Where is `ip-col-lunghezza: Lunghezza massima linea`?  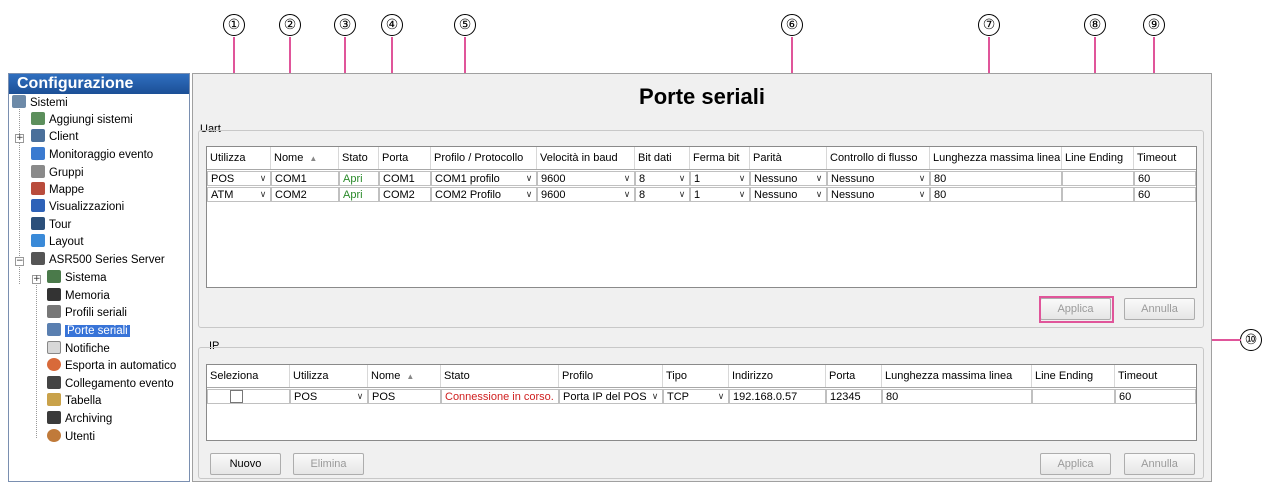 ip-col-lunghezza: Lunghezza massima linea is located at coordinates (957, 376).